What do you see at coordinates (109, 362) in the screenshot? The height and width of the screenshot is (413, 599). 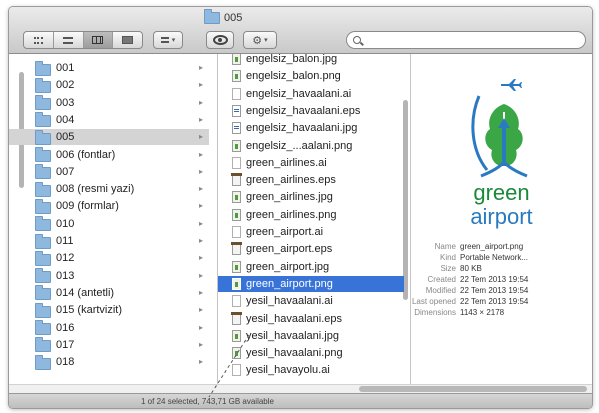 I see `folder-row: 018 ▸` at bounding box center [109, 362].